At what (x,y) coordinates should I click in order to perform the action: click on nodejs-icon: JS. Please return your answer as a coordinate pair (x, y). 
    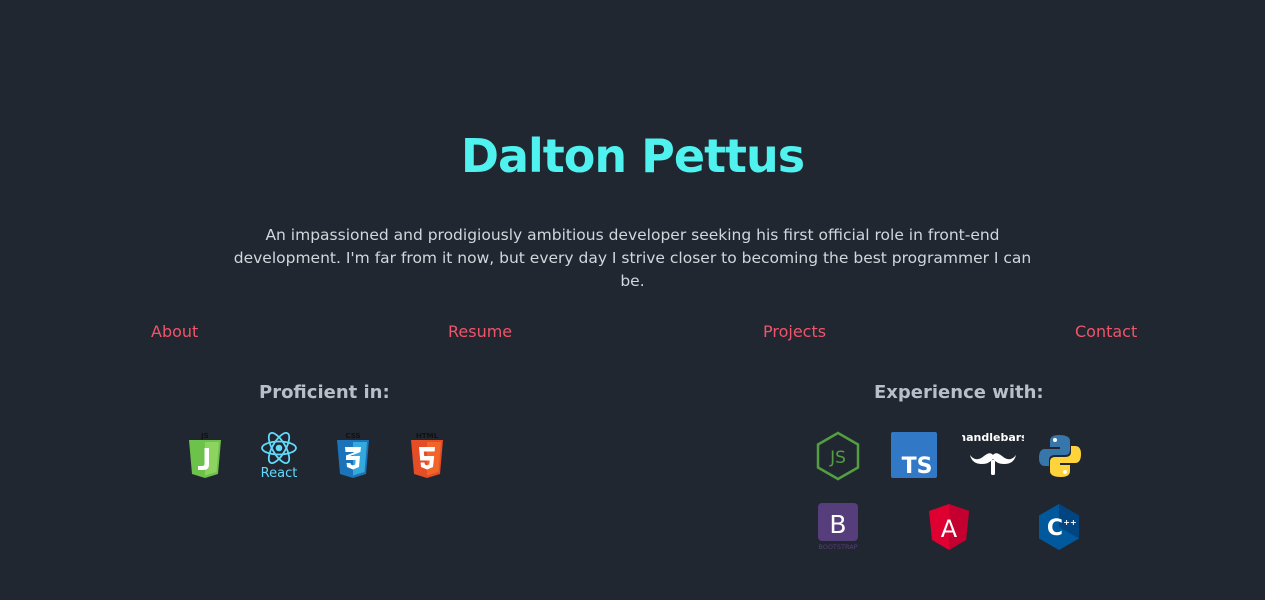
    Looking at the image, I should click on (838, 456).